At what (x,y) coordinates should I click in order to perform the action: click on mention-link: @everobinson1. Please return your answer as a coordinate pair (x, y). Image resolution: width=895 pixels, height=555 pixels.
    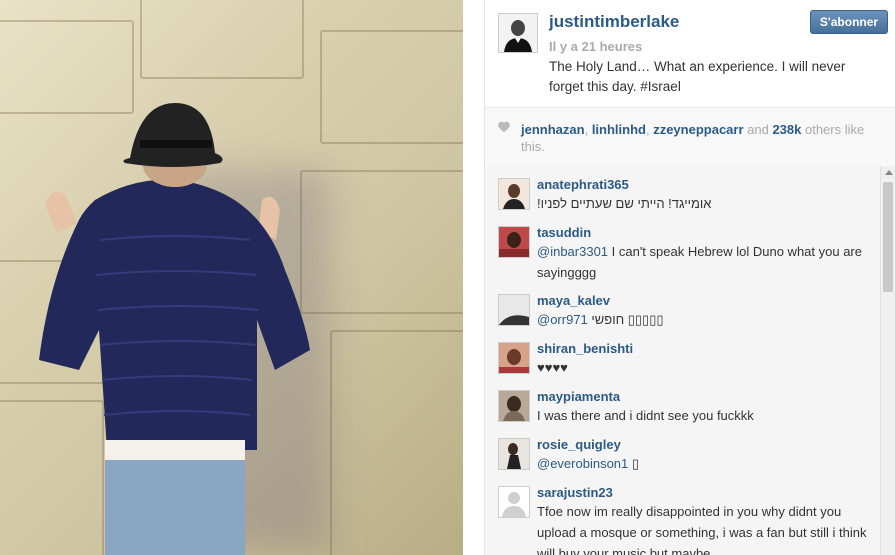
    Looking at the image, I should click on (582, 463).